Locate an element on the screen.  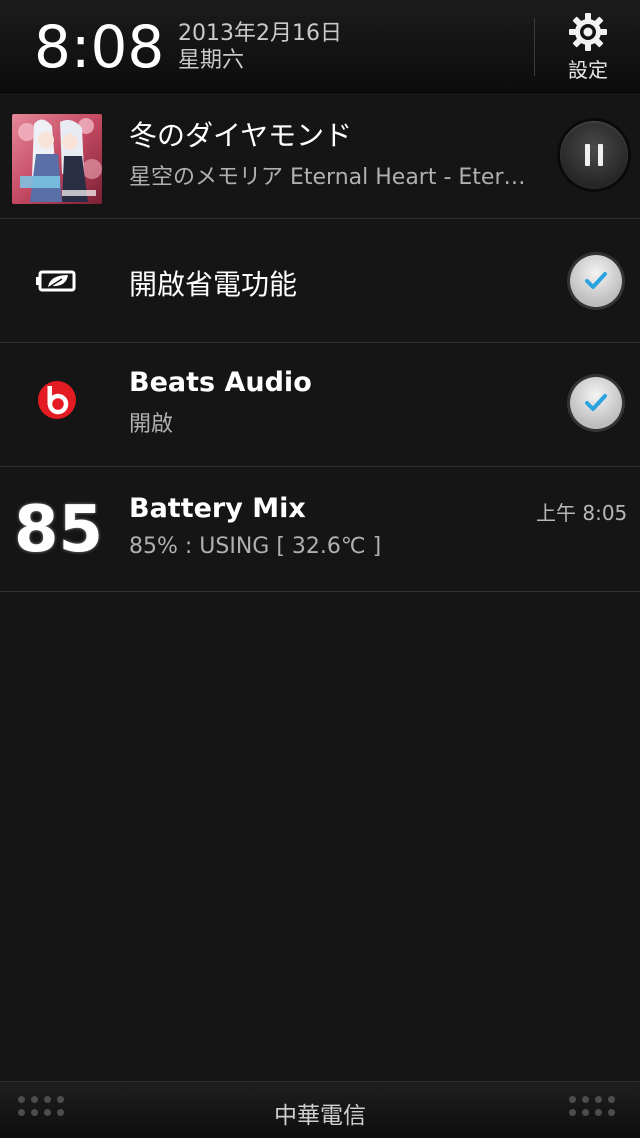
battery-leaf-icon is located at coordinates (56, 281).